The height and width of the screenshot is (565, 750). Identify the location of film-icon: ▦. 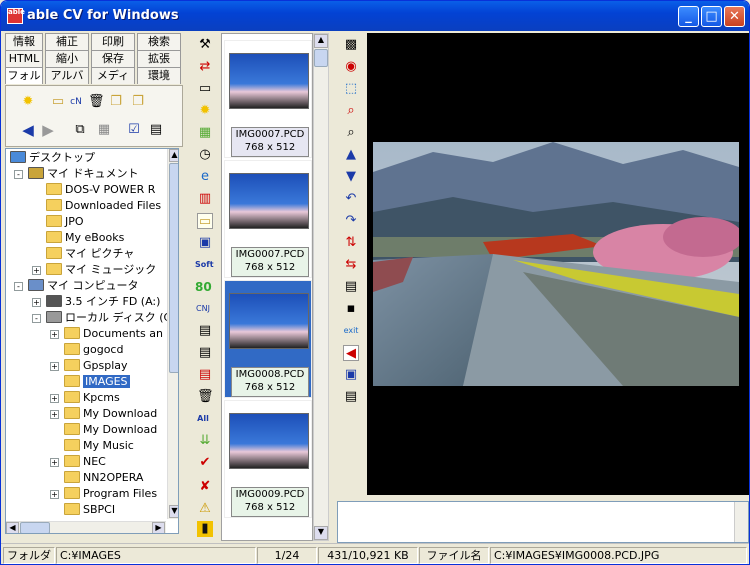
(205, 133).